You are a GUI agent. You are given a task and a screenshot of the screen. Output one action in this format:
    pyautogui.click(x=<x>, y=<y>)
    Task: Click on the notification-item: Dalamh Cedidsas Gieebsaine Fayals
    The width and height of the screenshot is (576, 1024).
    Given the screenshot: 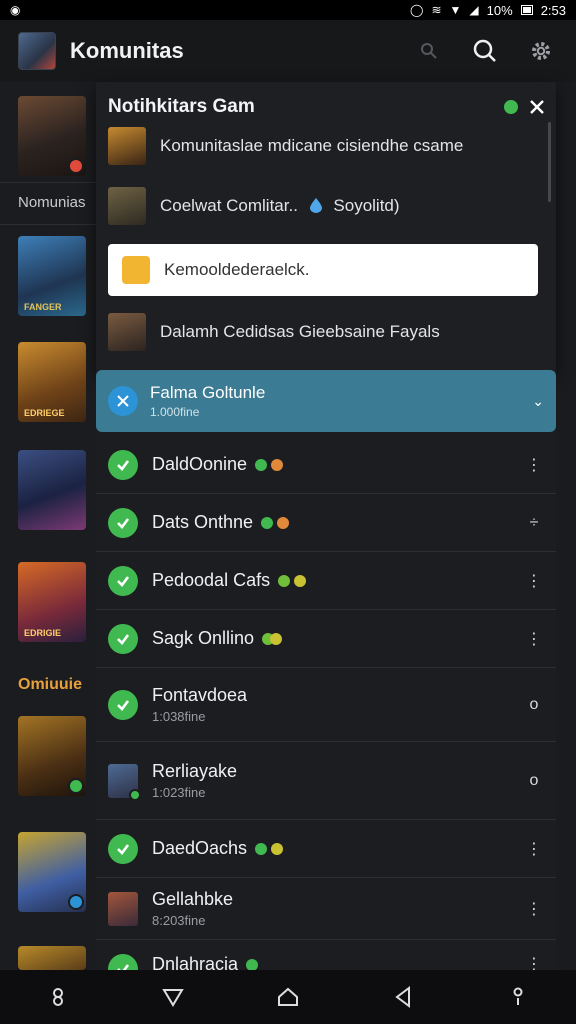 What is the action you would take?
    pyautogui.click(x=323, y=332)
    